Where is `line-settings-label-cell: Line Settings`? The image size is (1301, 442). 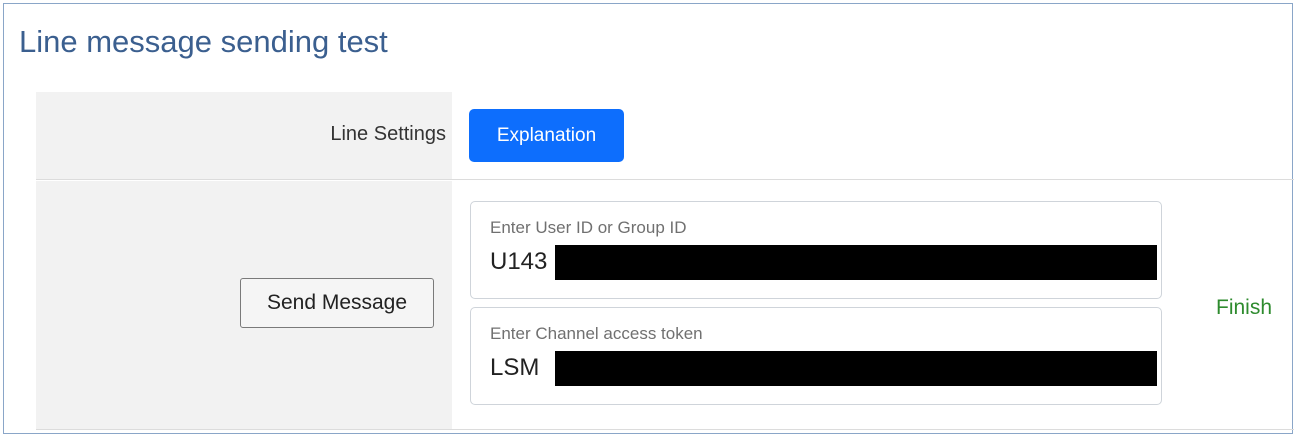
line-settings-label-cell: Line Settings is located at coordinates (244, 135).